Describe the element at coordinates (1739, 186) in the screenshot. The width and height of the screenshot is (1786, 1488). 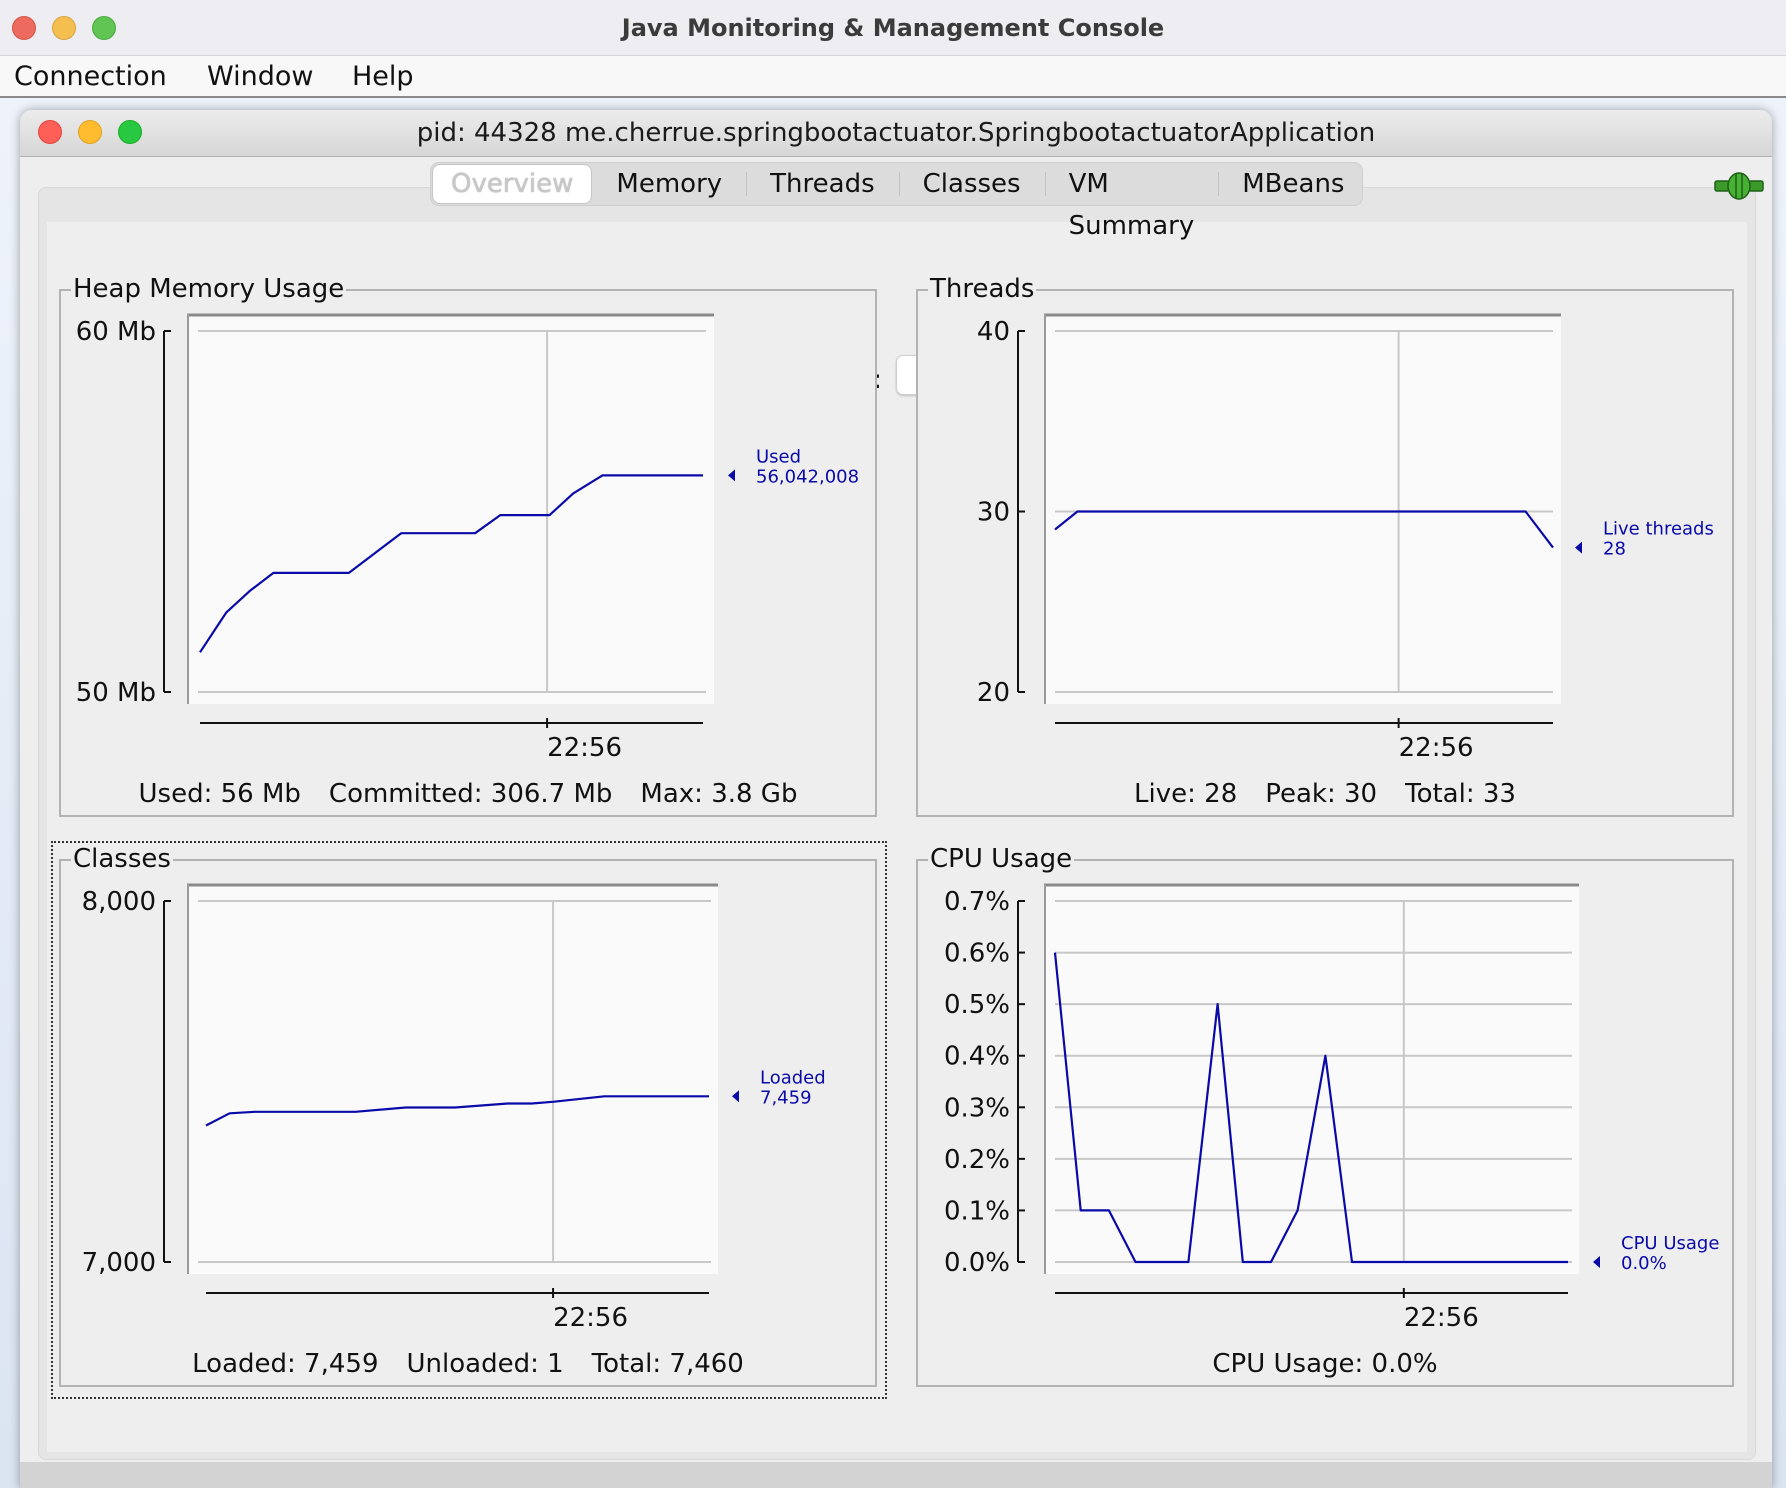
I see `connected-plug-icon` at that location.